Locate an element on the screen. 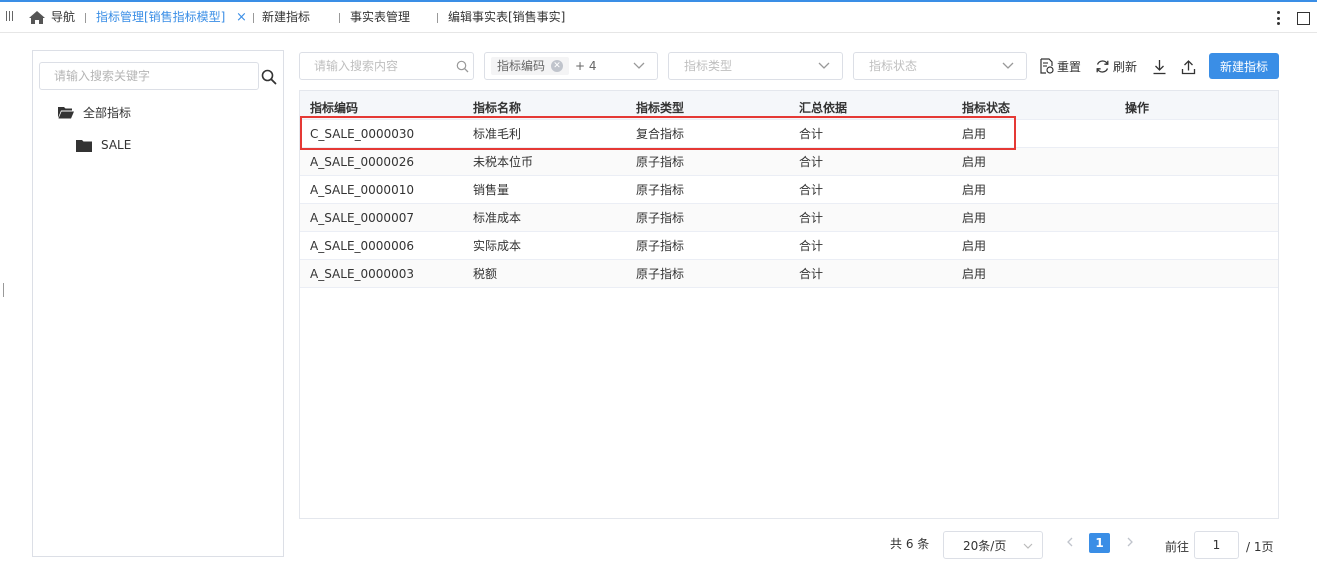 The width and height of the screenshot is (1317, 577). upload-icon is located at coordinates (1188, 67).